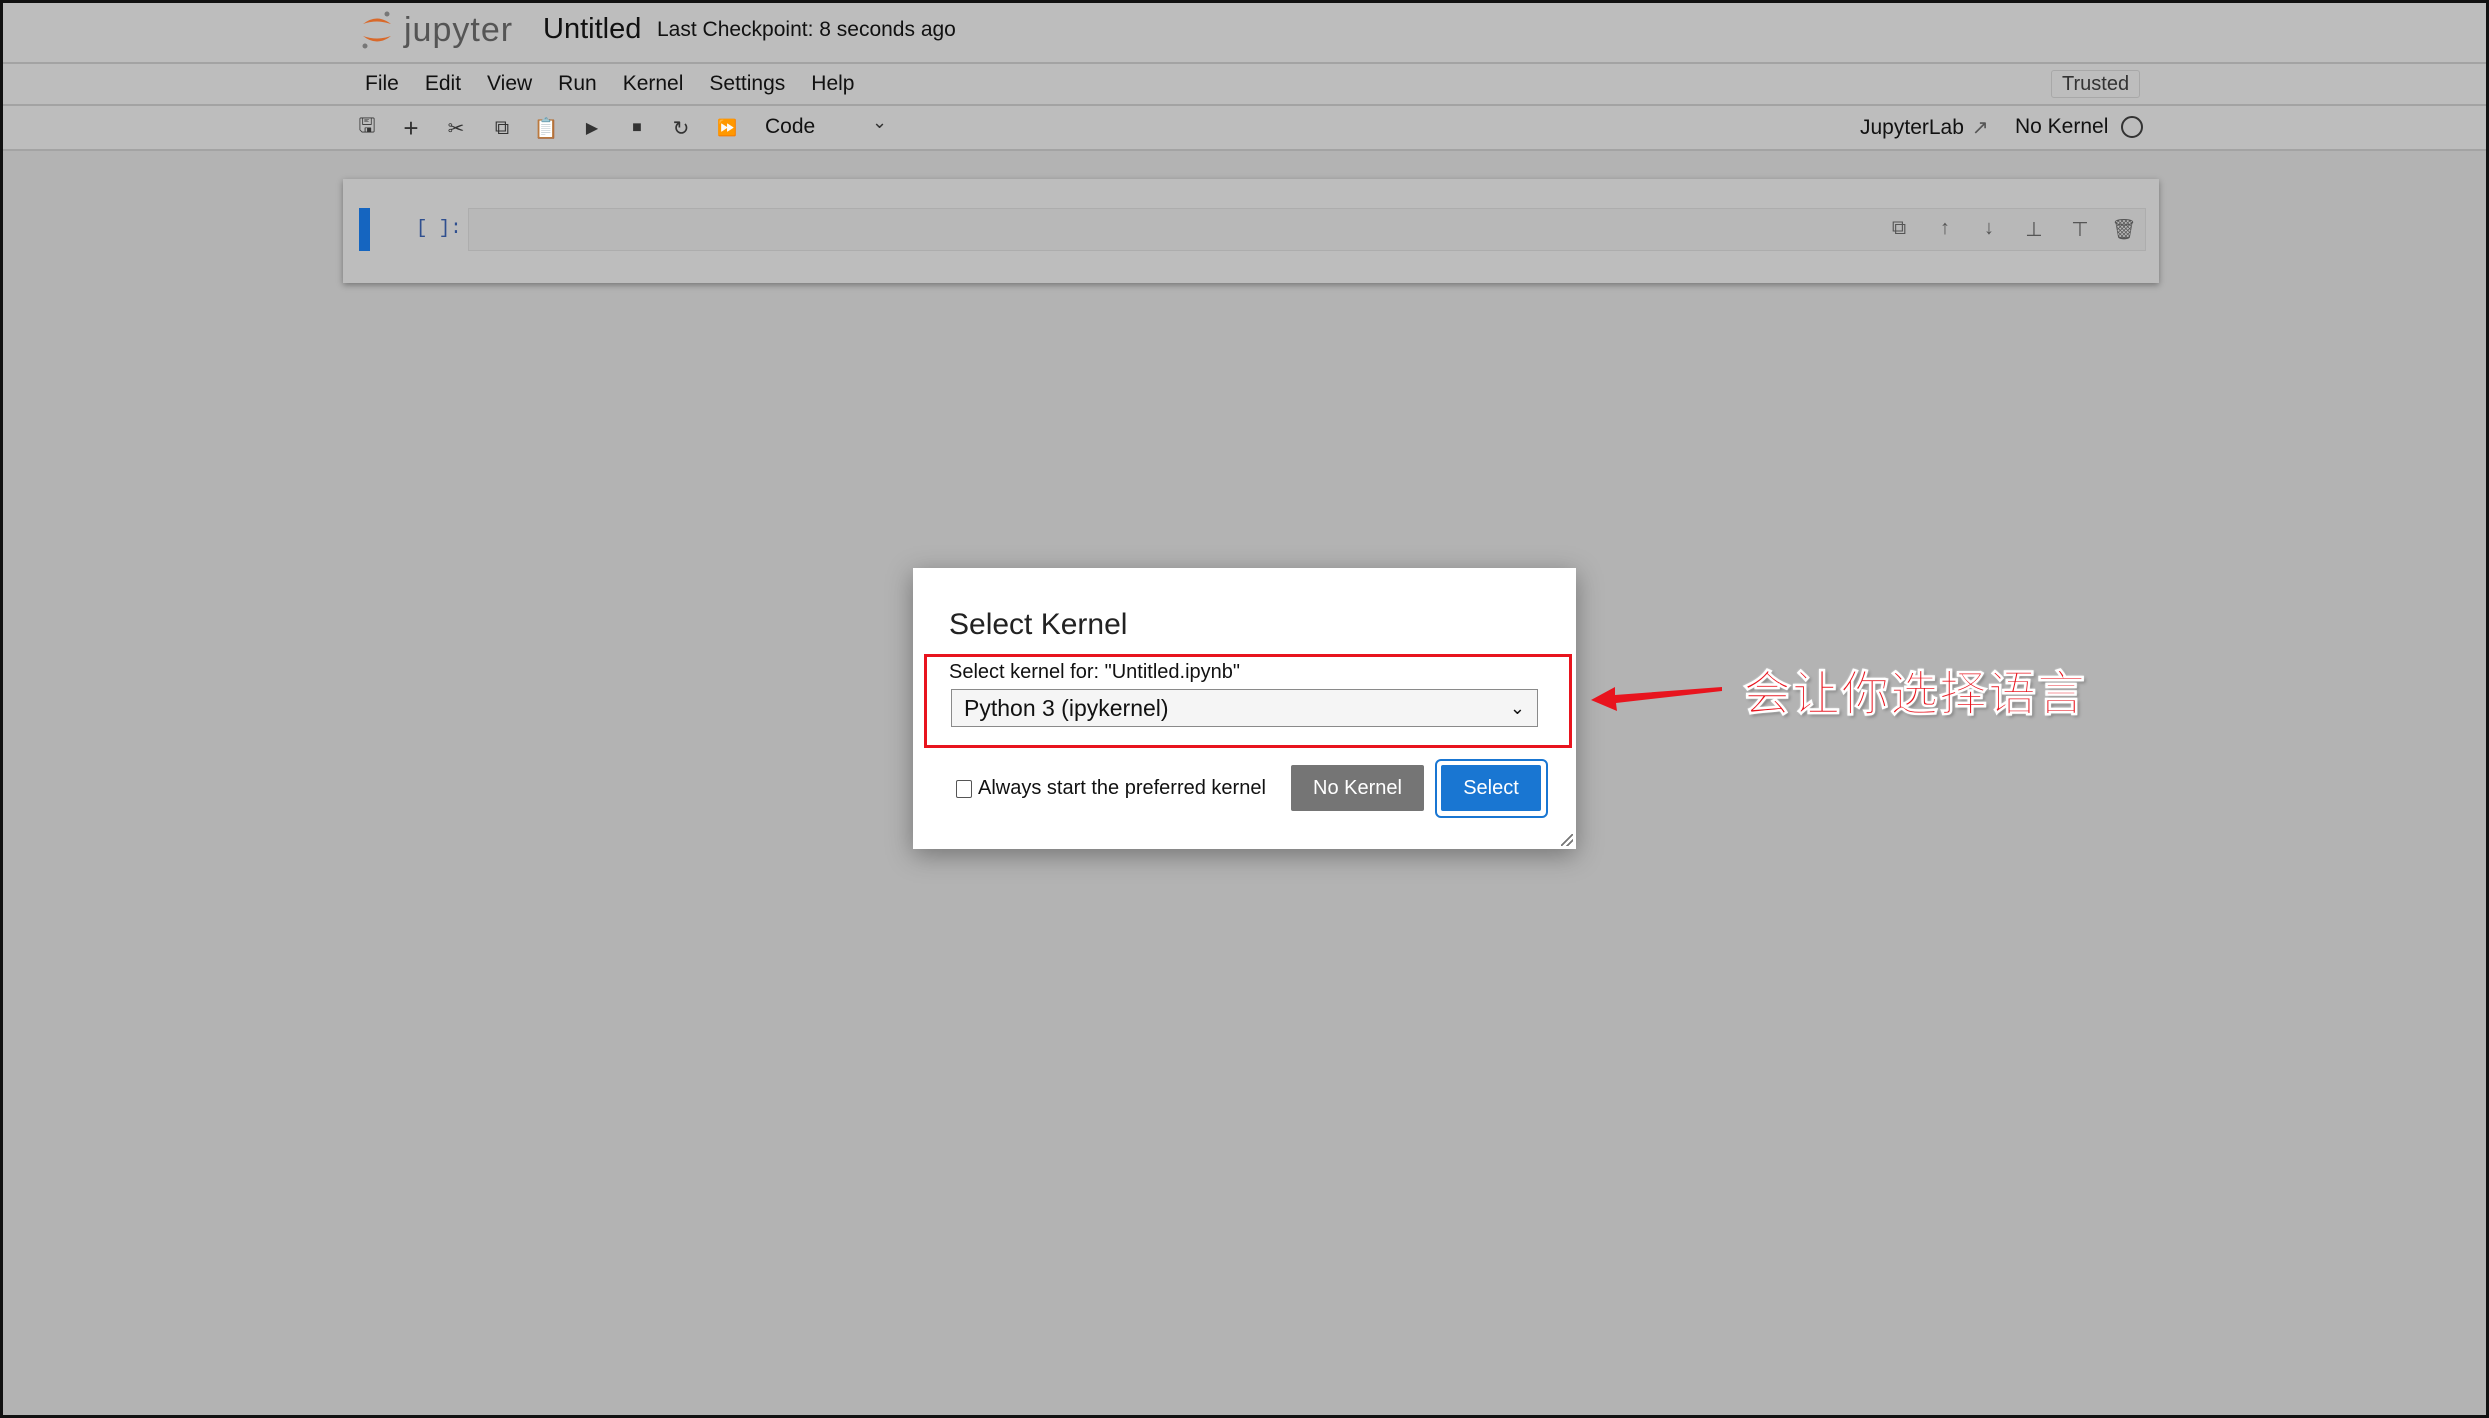 The image size is (2489, 1418). I want to click on always-start-checkbox, so click(964, 788).